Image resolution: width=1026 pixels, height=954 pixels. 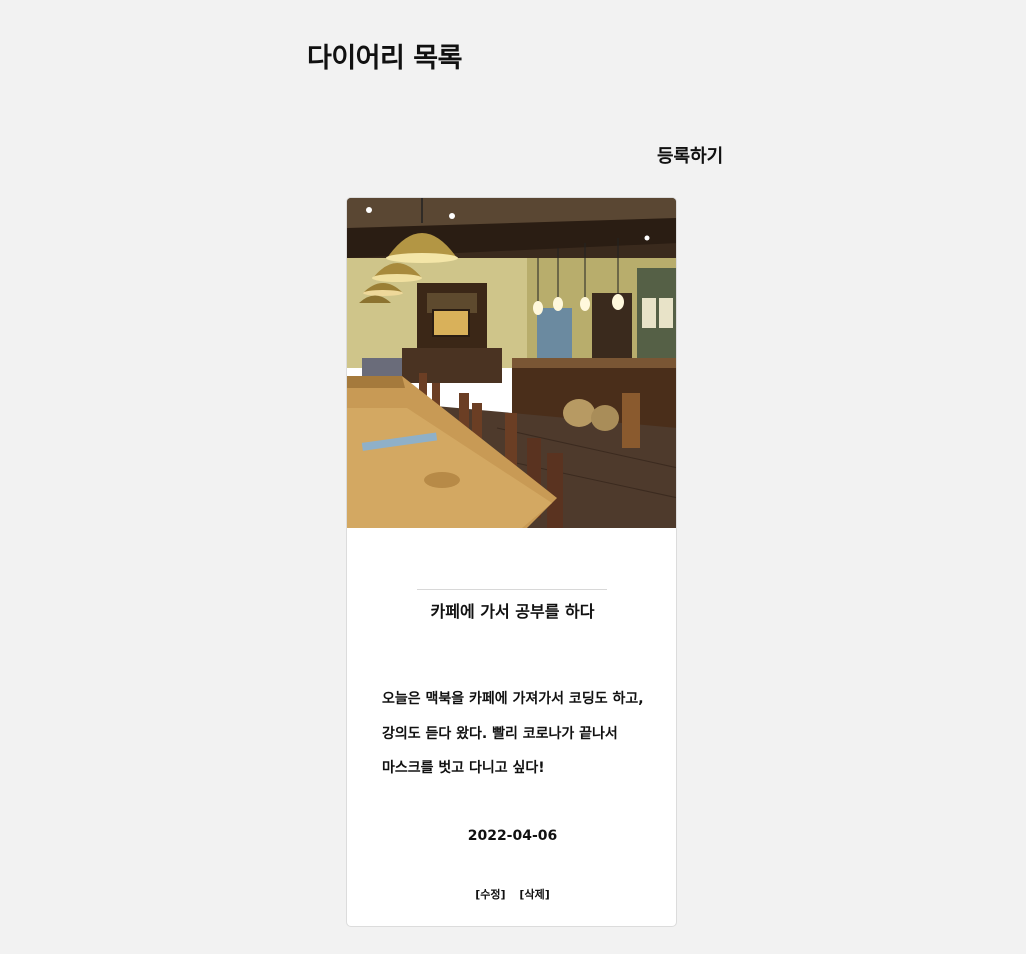 What do you see at coordinates (511, 363) in the screenshot?
I see `diary-photo` at bounding box center [511, 363].